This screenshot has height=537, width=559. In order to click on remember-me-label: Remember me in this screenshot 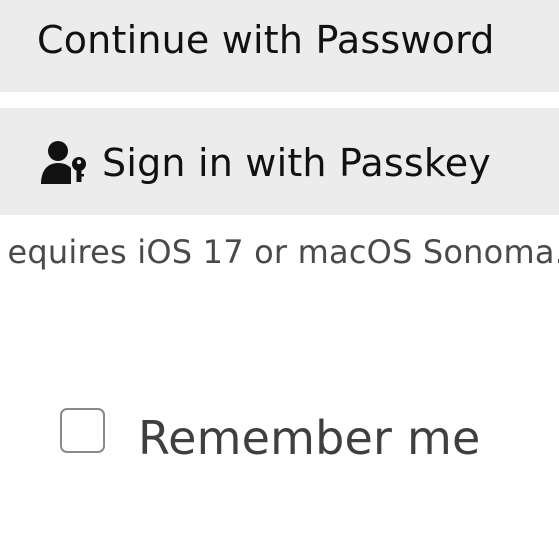, I will do `click(309, 438)`.